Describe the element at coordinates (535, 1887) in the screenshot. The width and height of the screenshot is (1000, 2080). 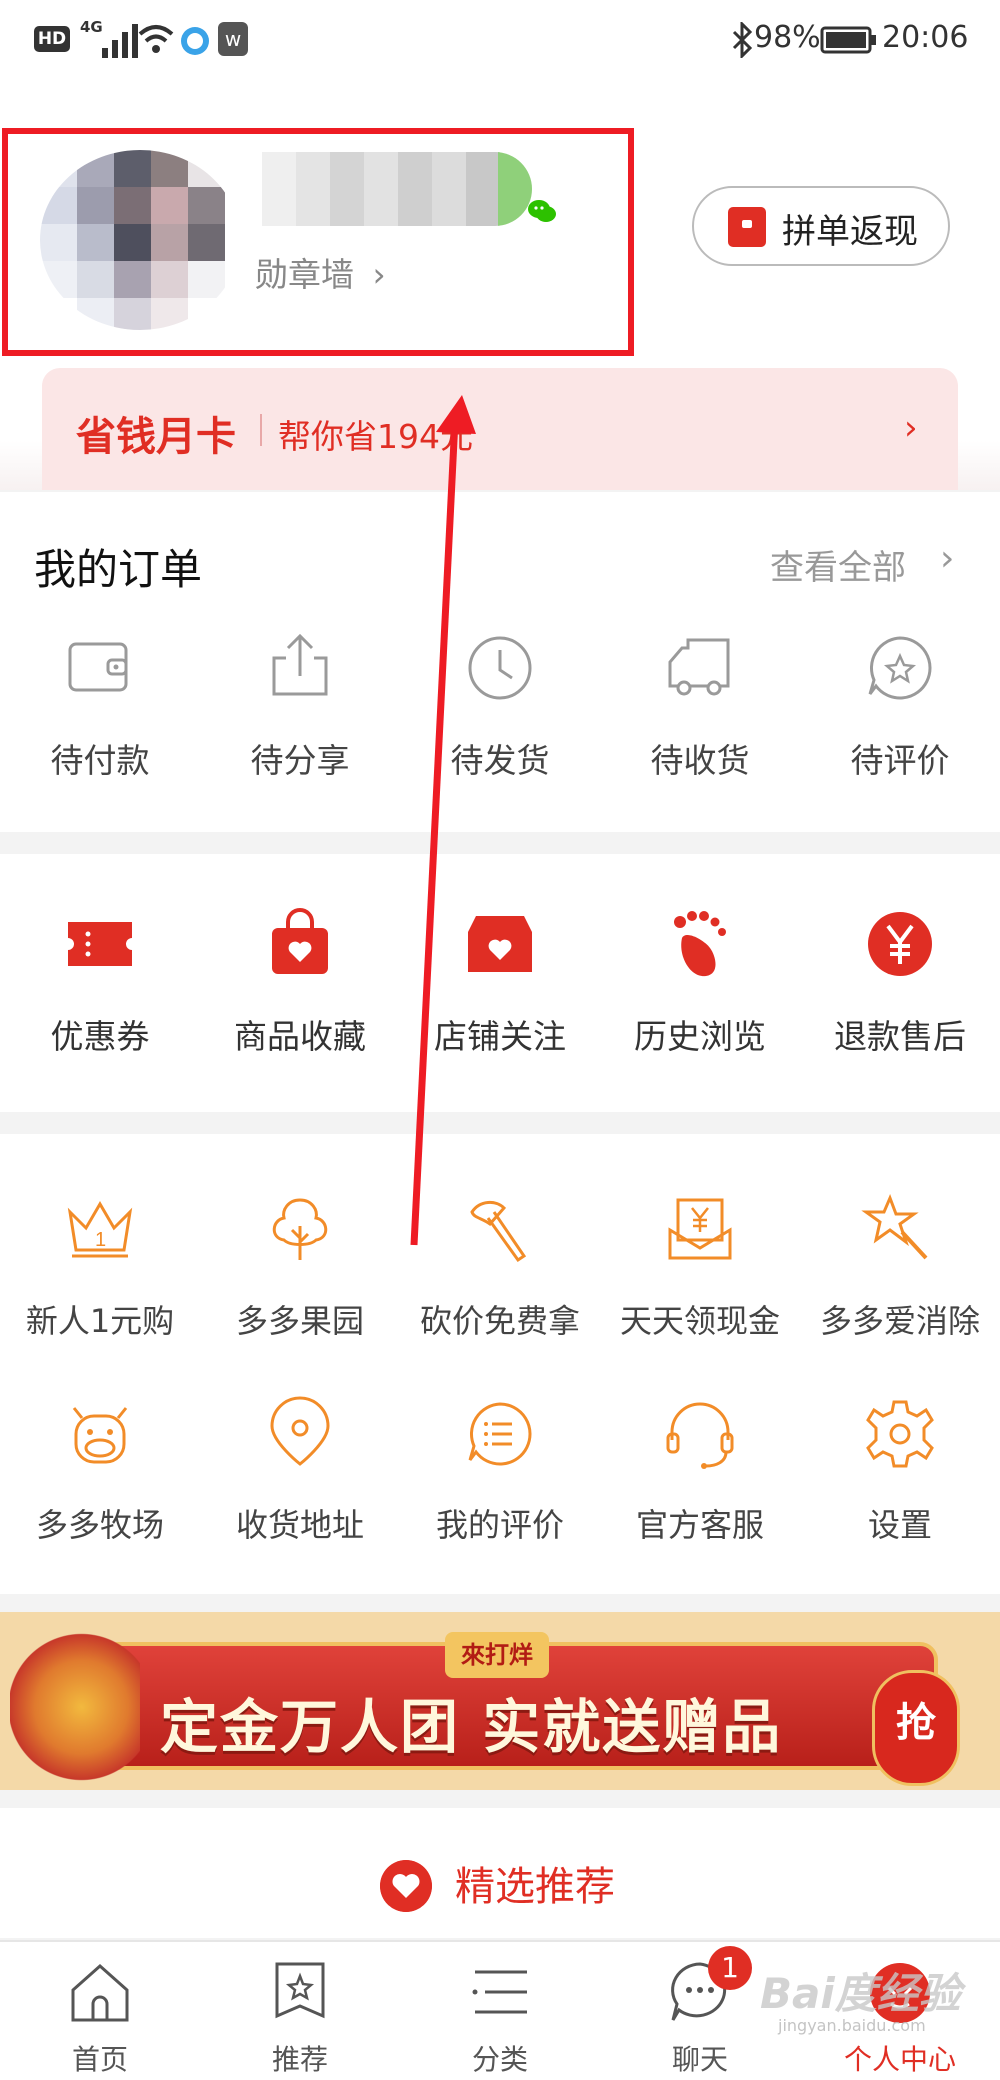
I see `recommend-title: 精选推荐` at that location.